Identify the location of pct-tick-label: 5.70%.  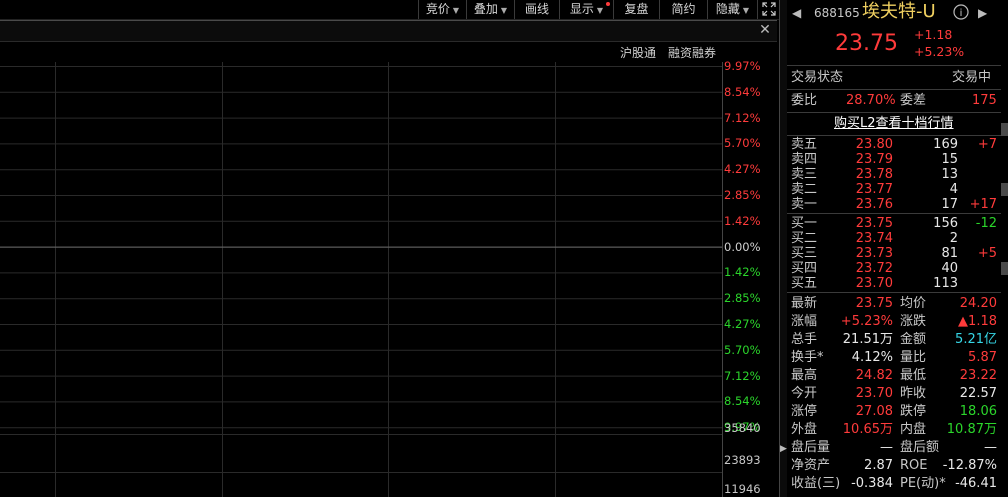
(742, 349).